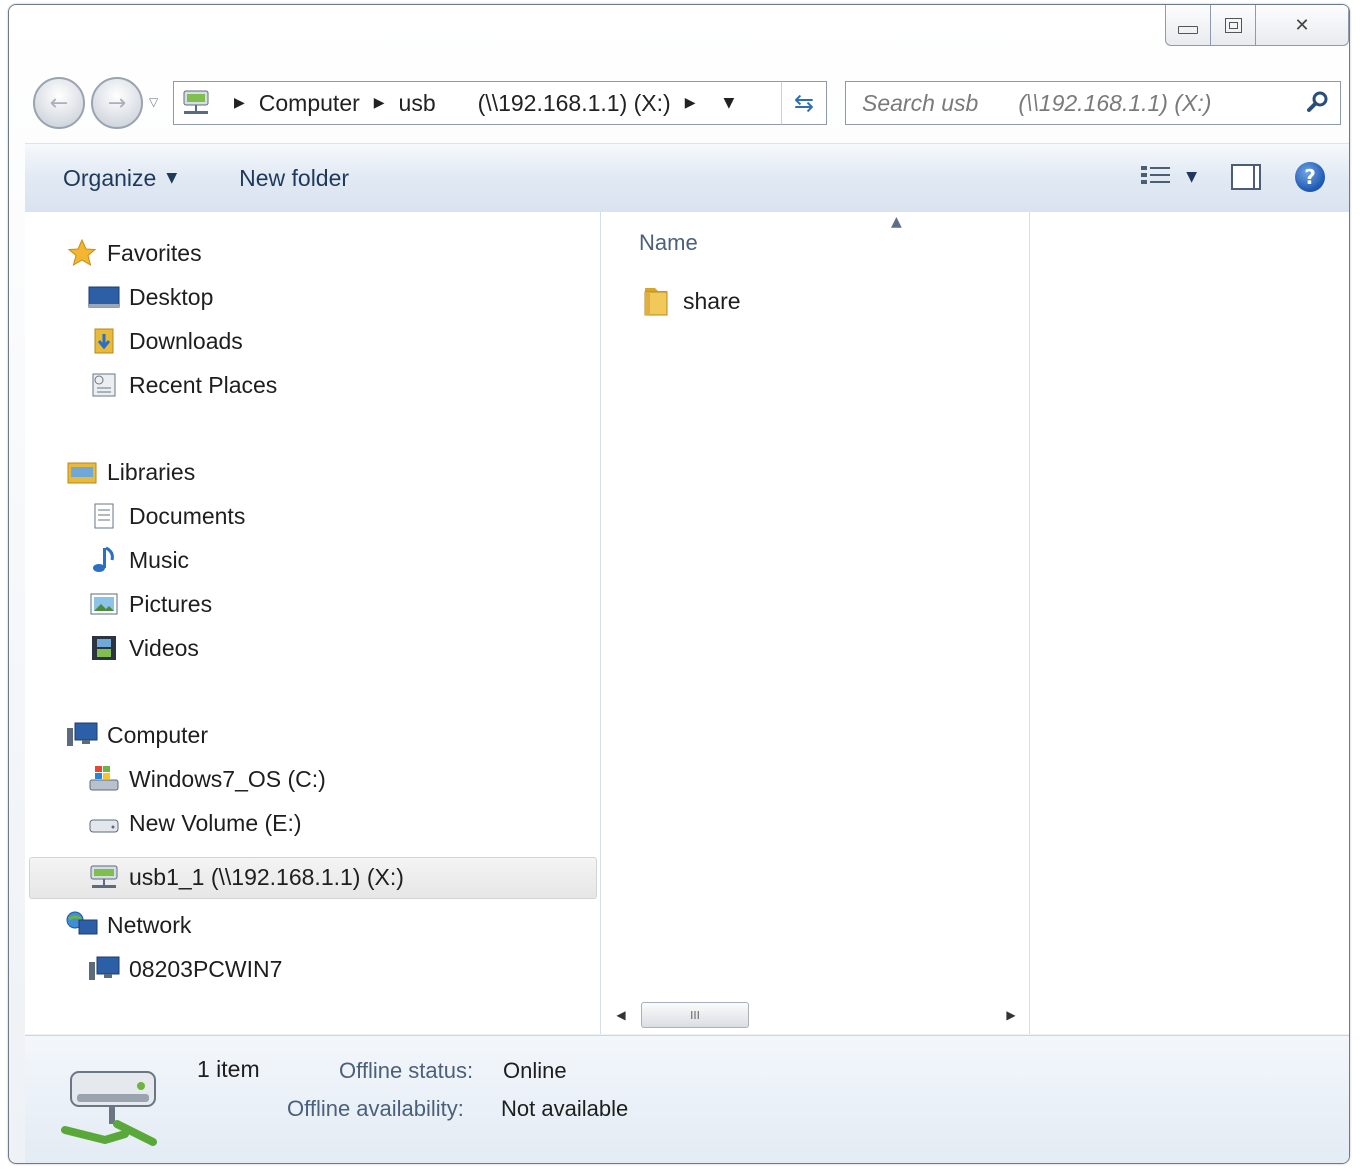 The image size is (1365, 1173). I want to click on nav-group-network: Network, so click(128, 925).